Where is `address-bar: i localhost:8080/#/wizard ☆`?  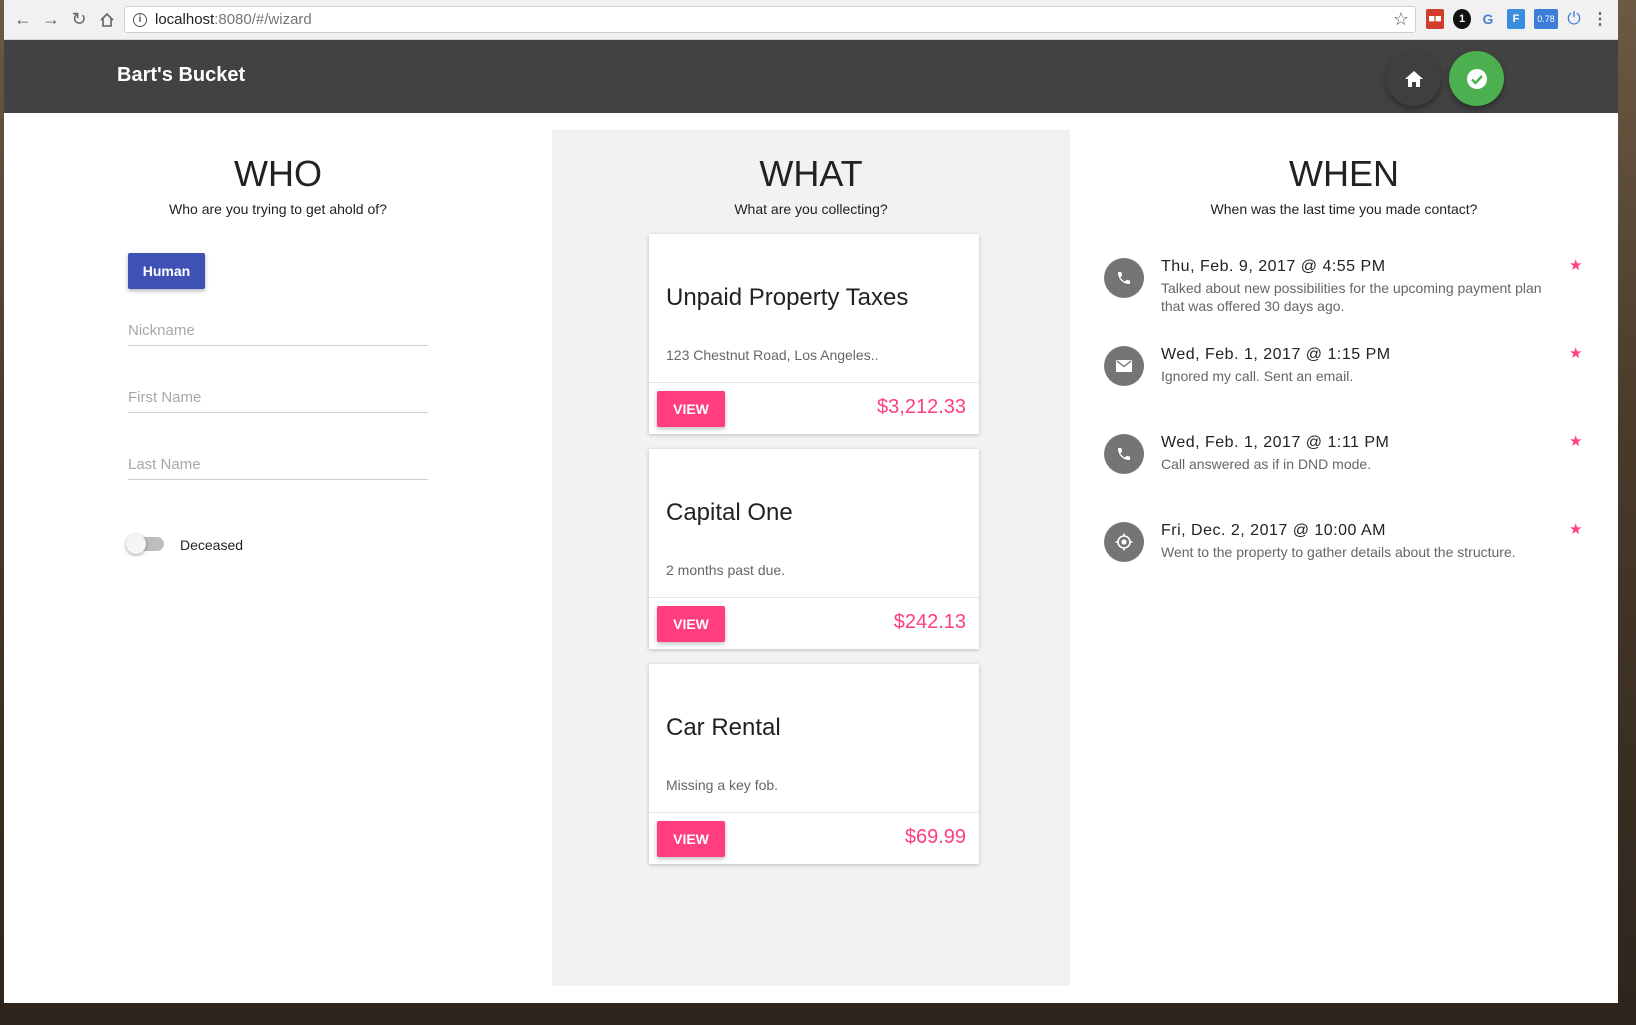
address-bar: i localhost:8080/#/wizard ☆ is located at coordinates (770, 19).